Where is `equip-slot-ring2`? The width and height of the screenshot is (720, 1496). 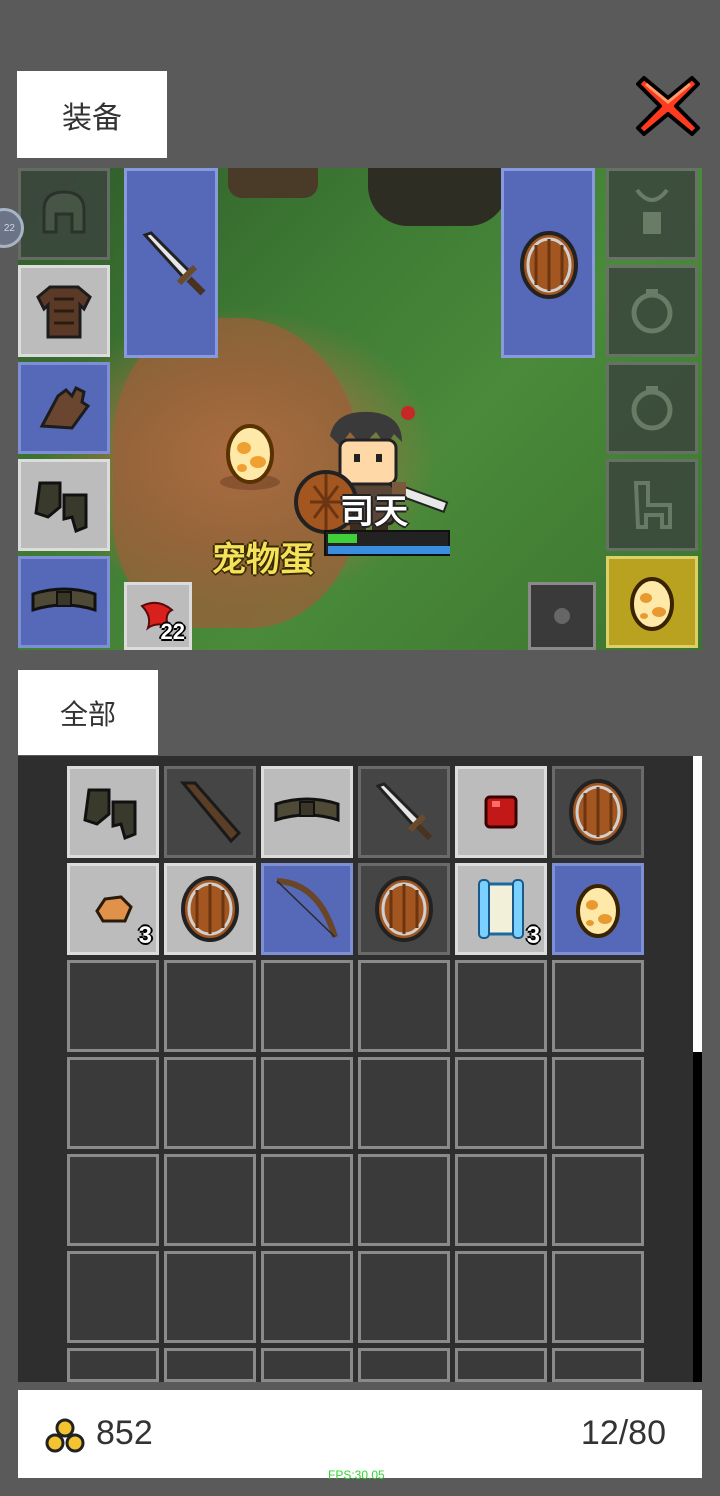
equip-slot-ring2 is located at coordinates (652, 408).